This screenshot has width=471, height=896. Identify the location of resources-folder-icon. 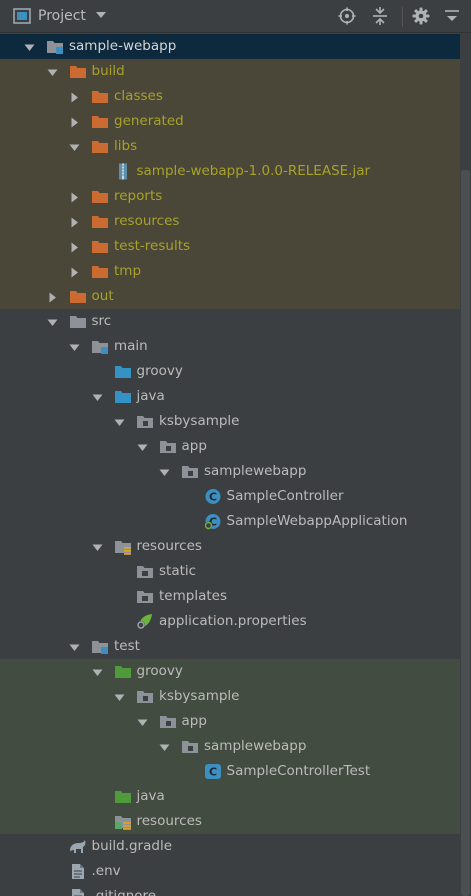
(123, 546).